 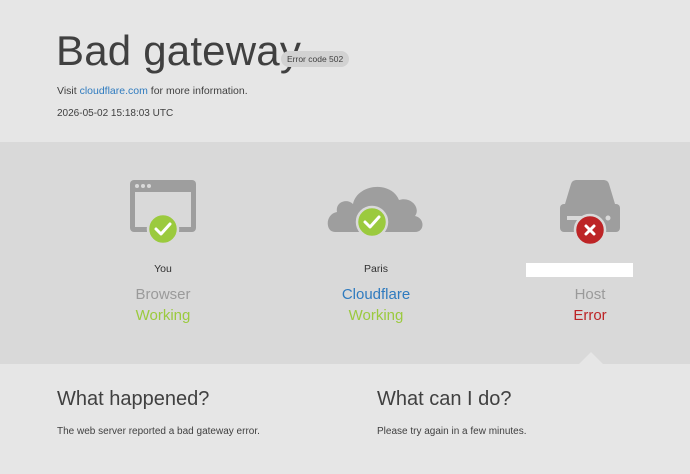 What do you see at coordinates (163, 253) in the screenshot?
I see `node-browser: You Browser Working` at bounding box center [163, 253].